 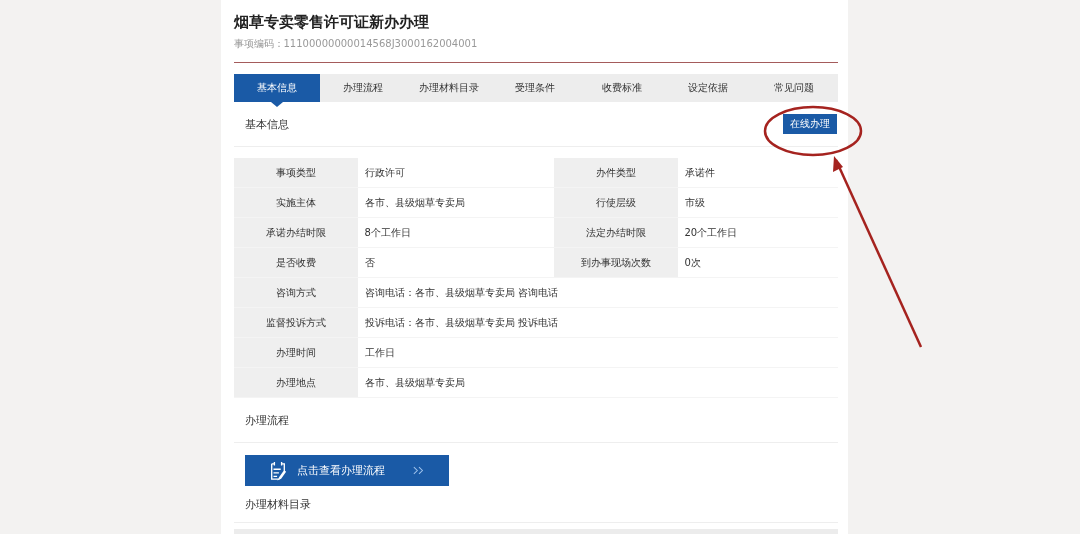 What do you see at coordinates (295, 353) in the screenshot?
I see `table-cell: 办理时间` at bounding box center [295, 353].